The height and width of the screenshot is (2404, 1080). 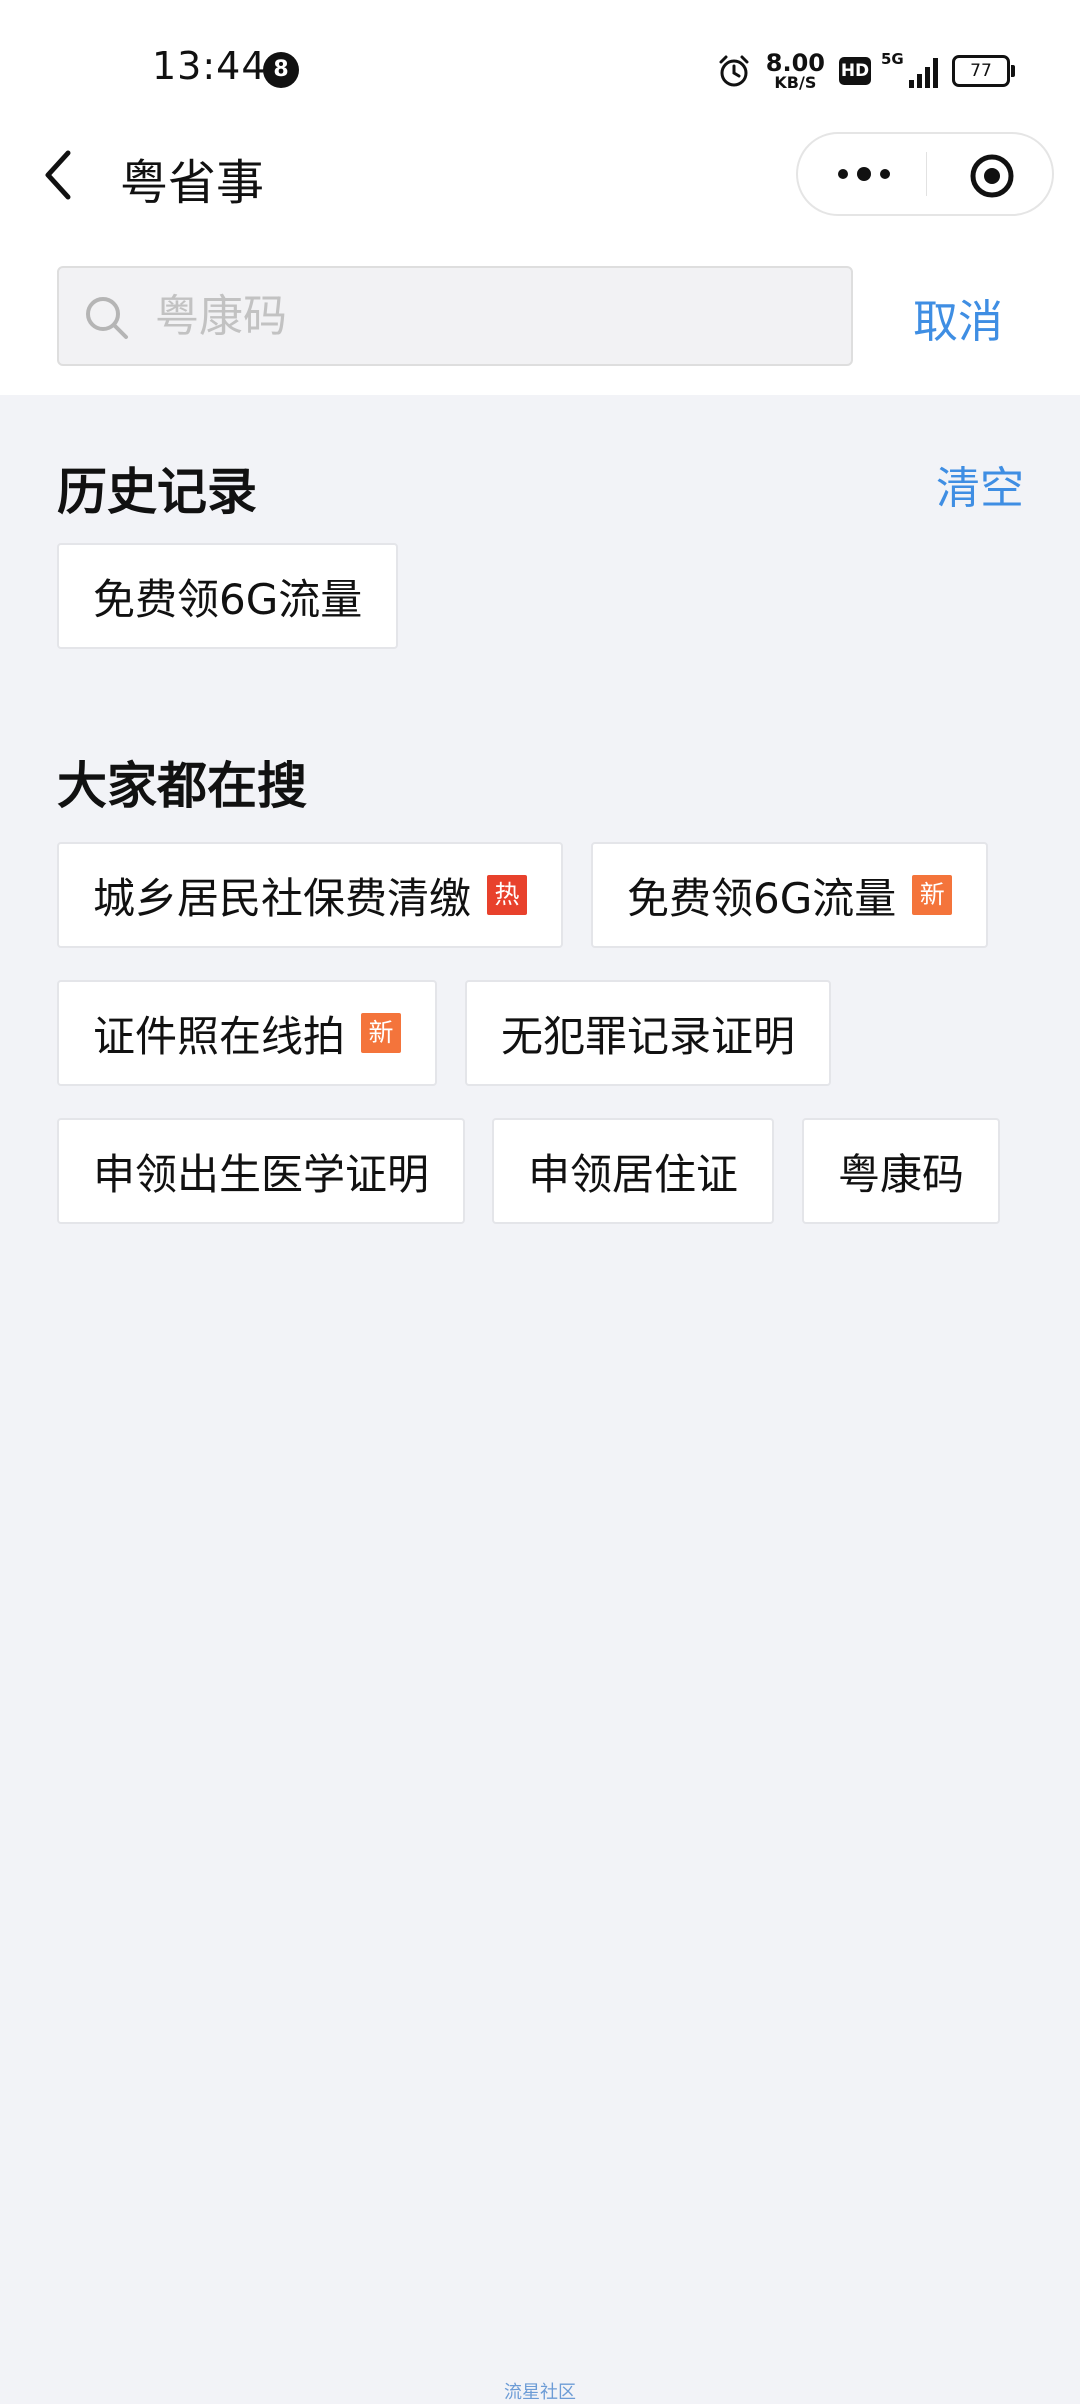 What do you see at coordinates (182, 786) in the screenshot?
I see `popular-section-title: 大家都在搜` at bounding box center [182, 786].